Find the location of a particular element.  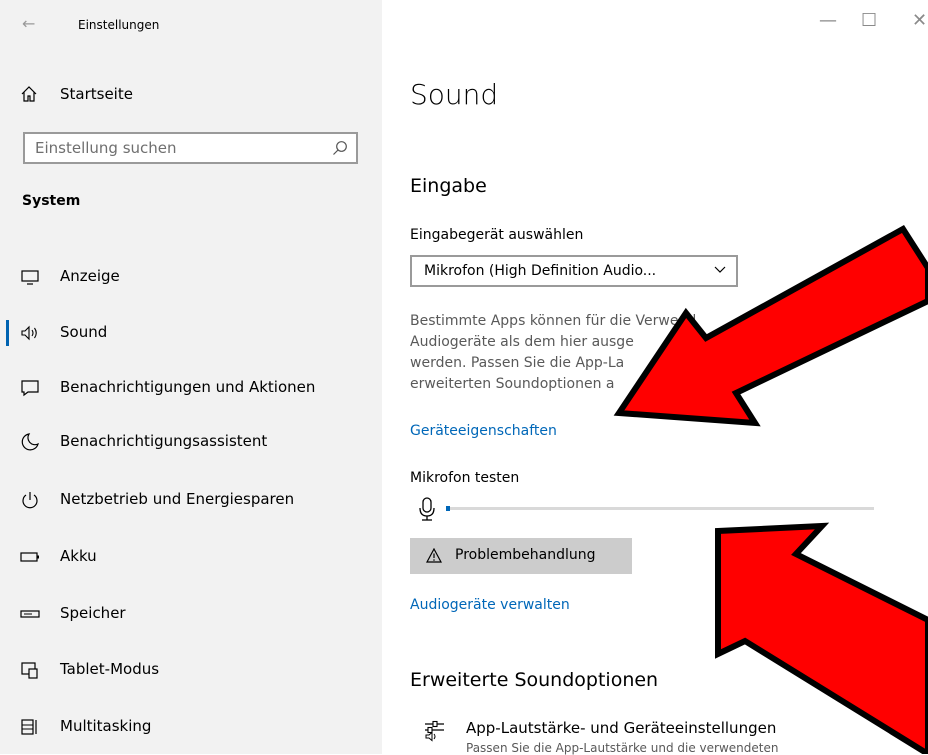

red-arrow-upper is located at coordinates (770, 326).